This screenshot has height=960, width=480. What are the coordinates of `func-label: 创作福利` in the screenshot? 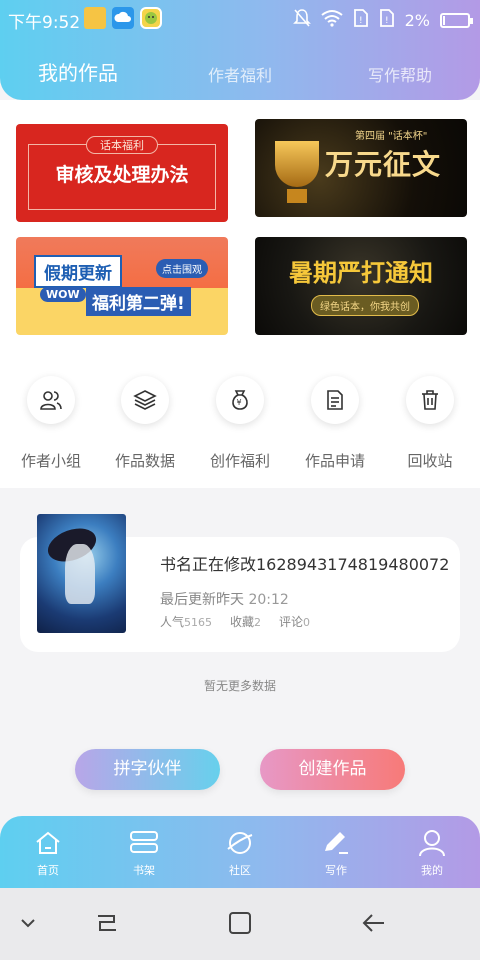 It's located at (239, 461).